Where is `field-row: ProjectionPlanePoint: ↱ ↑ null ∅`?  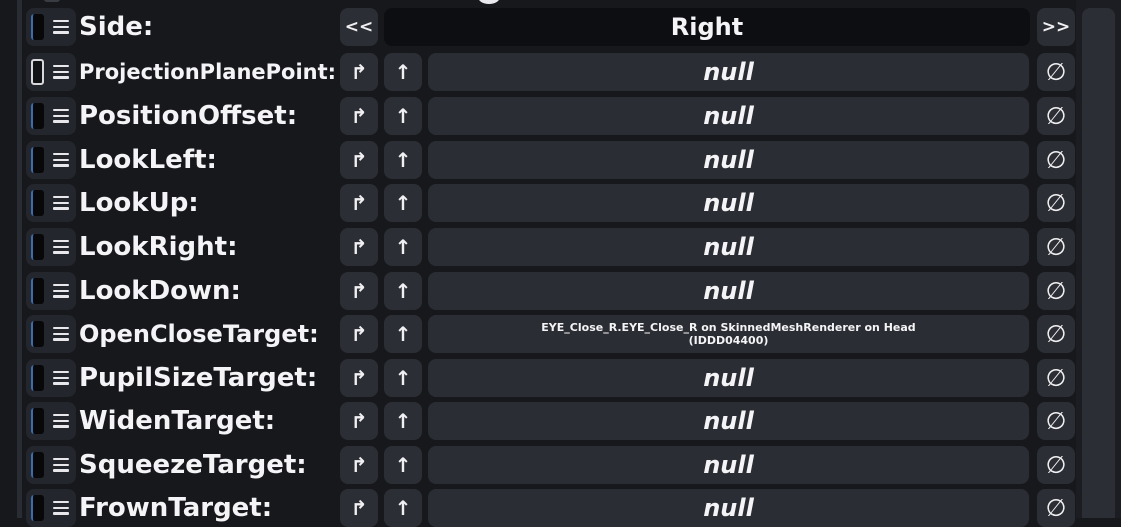 field-row: ProjectionPlanePoint: ↱ ↑ null ∅ is located at coordinates (538, 72).